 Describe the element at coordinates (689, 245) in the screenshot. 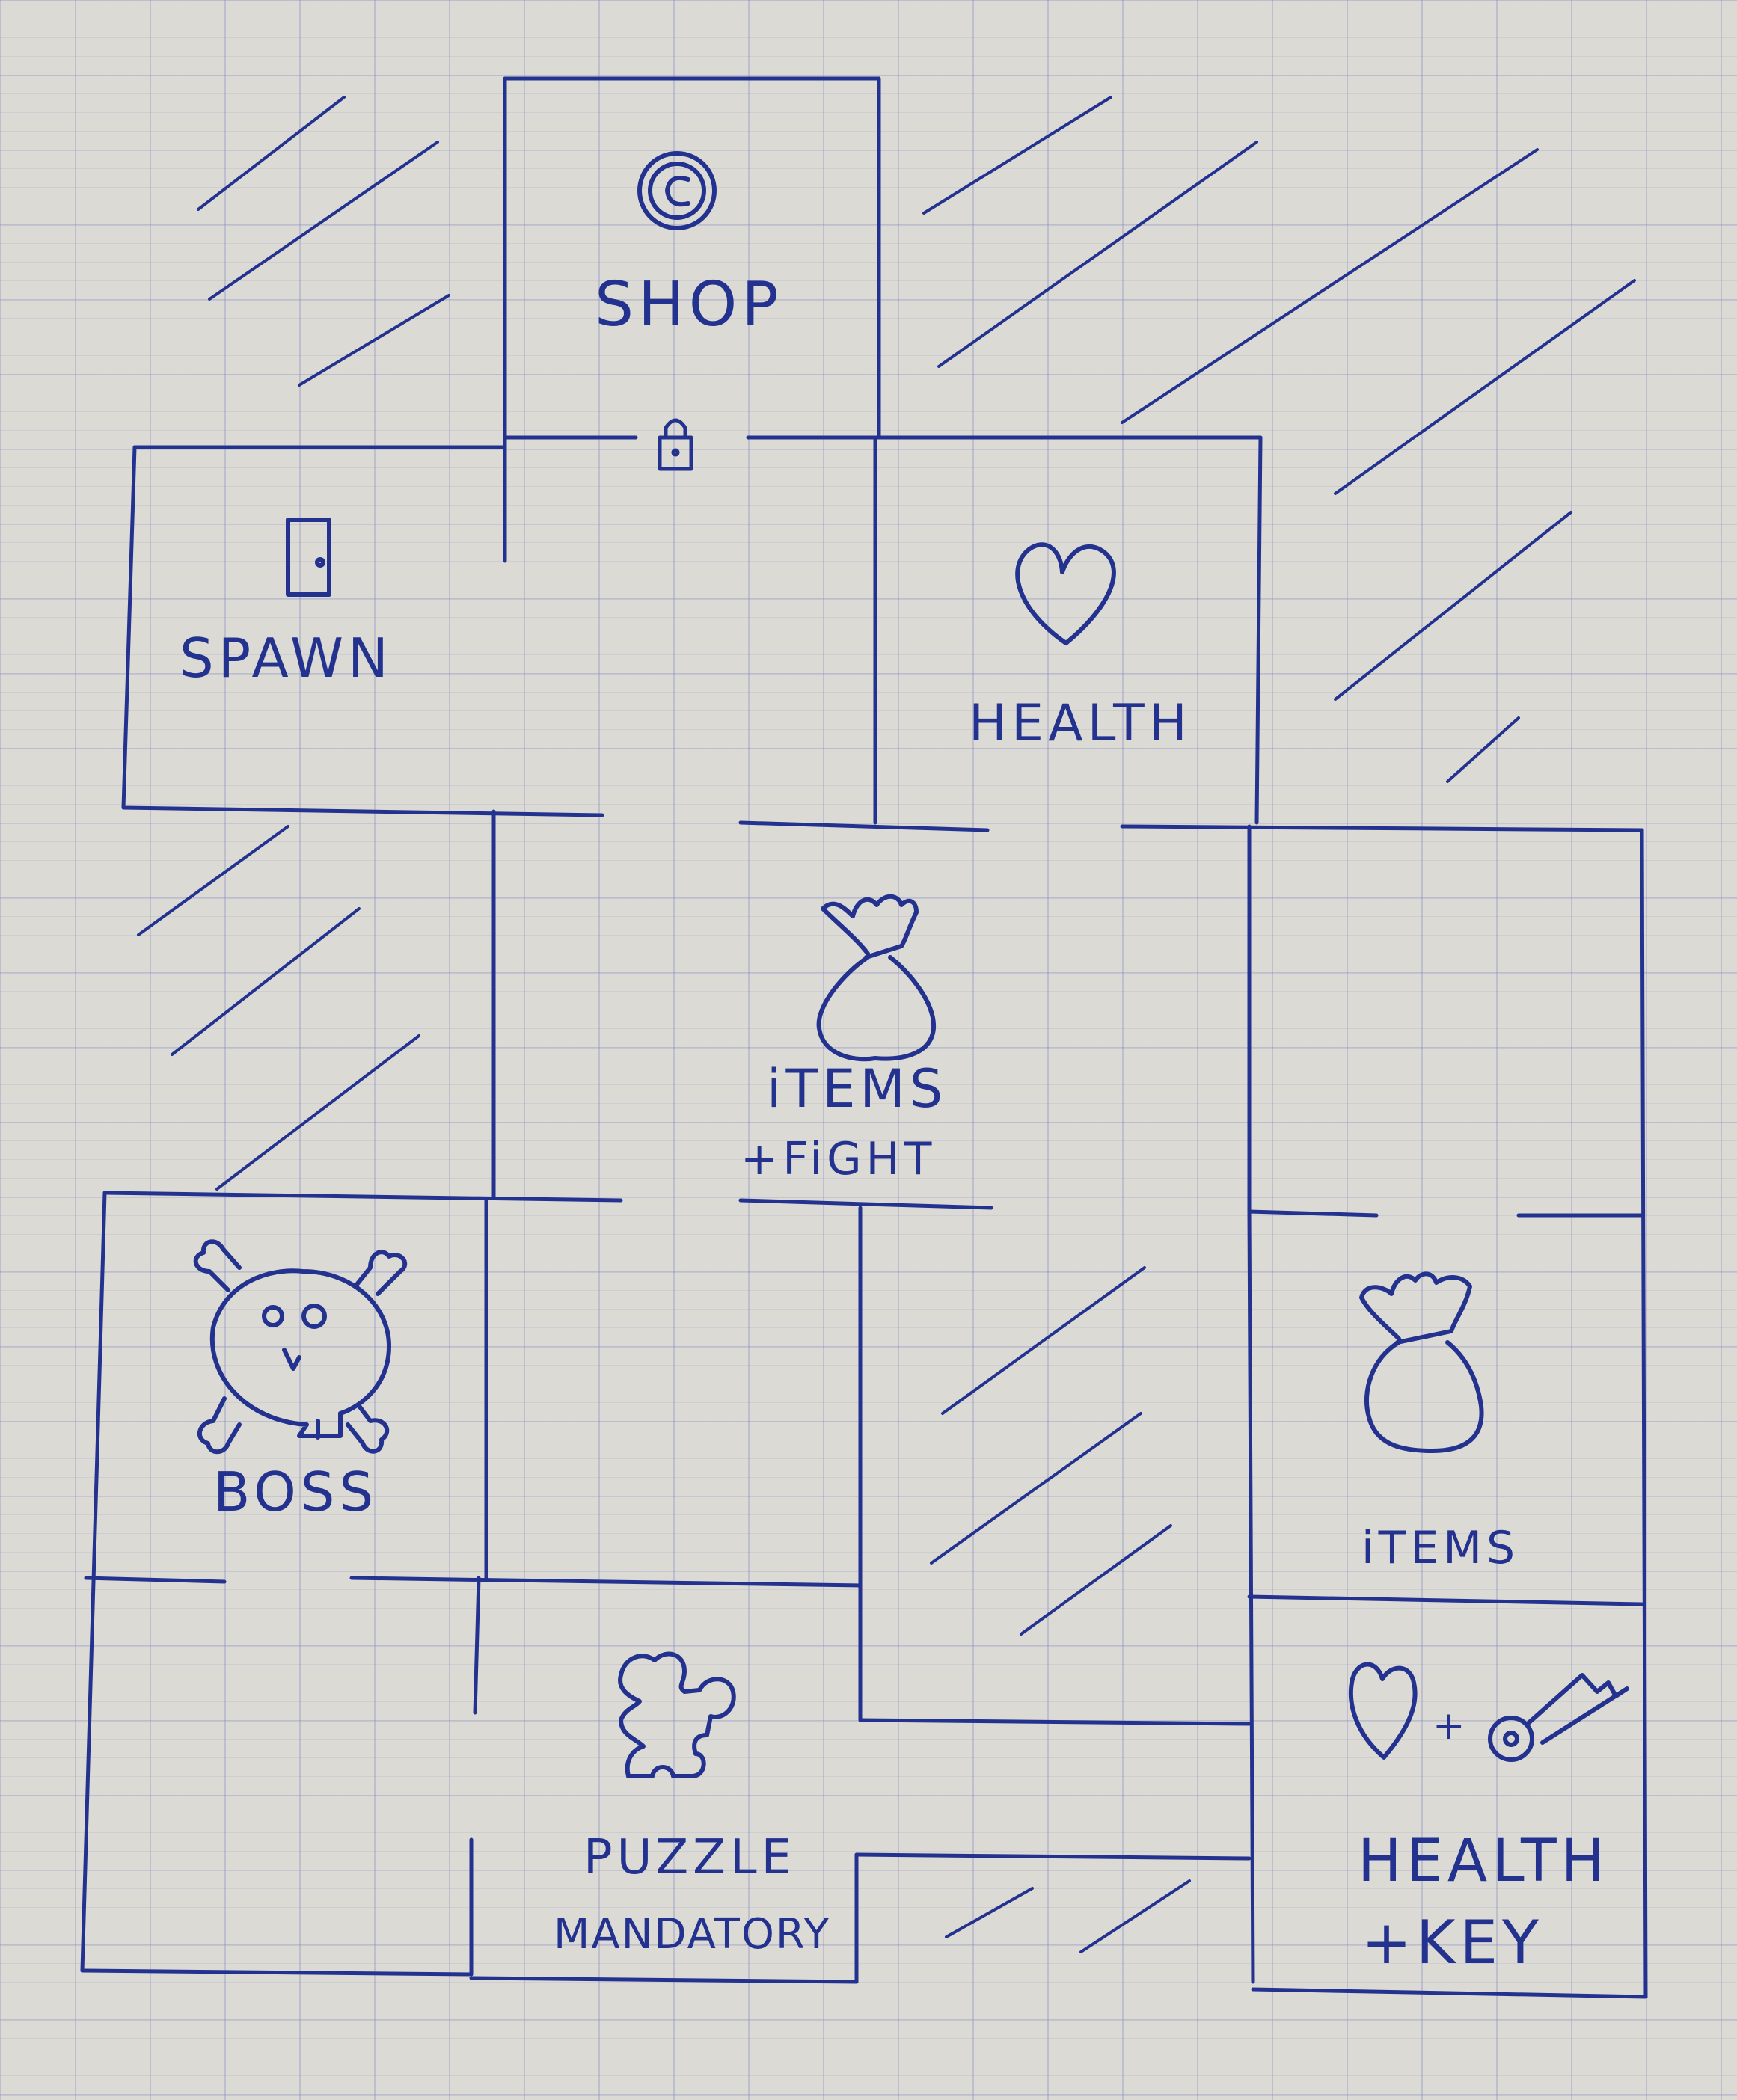

I see `room-shop: SHOP` at that location.